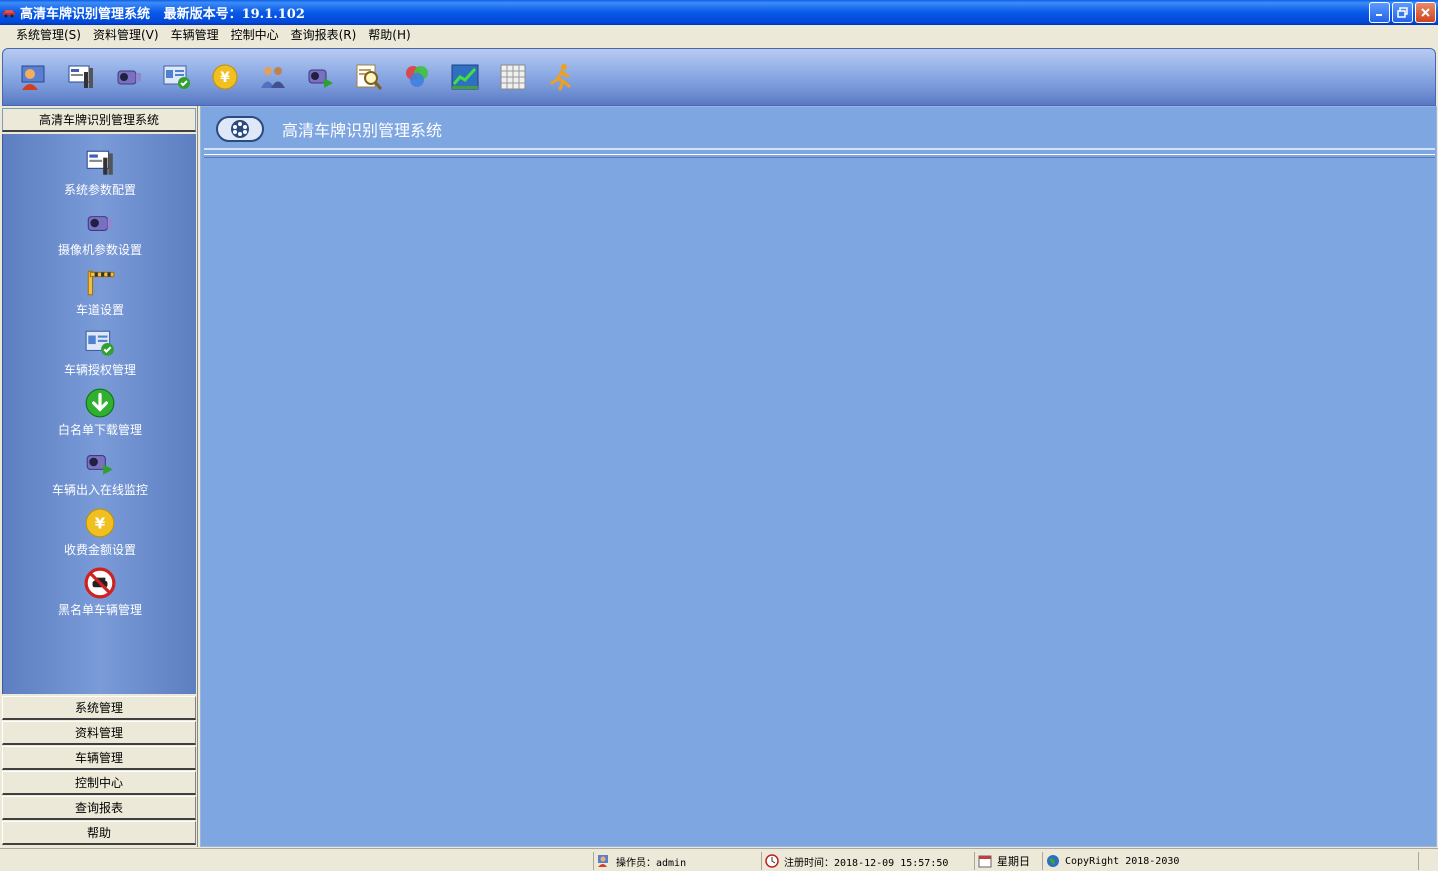  I want to click on sidebar-item-label: 收费金额设置, so click(99, 550).